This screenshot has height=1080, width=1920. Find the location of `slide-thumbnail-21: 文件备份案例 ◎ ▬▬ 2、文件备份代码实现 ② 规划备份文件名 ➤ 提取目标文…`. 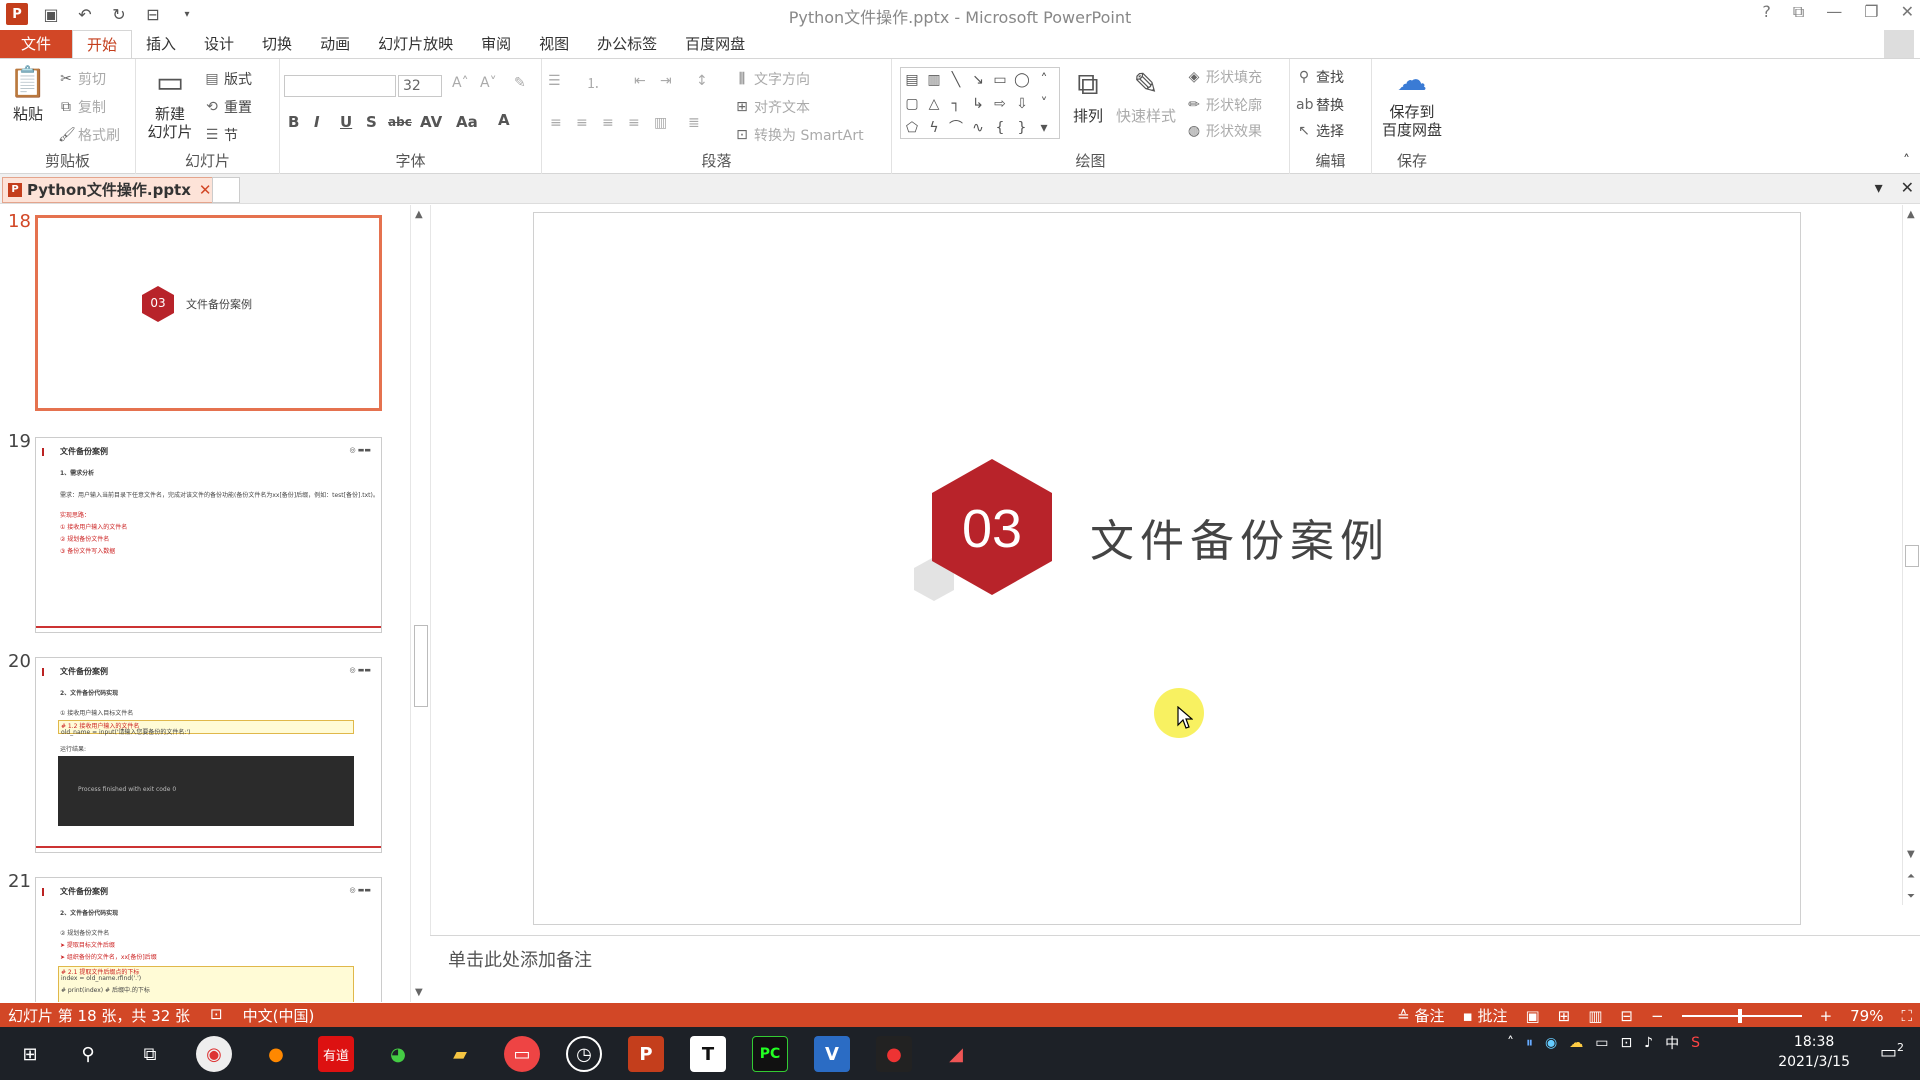

slide-thumbnail-21: 文件备份案例 ◎ ▬▬ 2、文件备份代码实现 ② 规划备份文件名 ➤ 提取目标文… is located at coordinates (208, 939).